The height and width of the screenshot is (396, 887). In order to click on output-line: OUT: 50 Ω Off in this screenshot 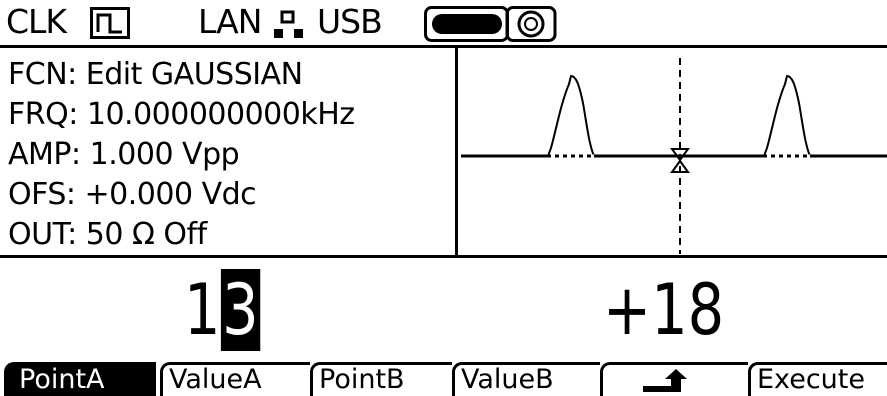, I will do `click(107, 234)`.